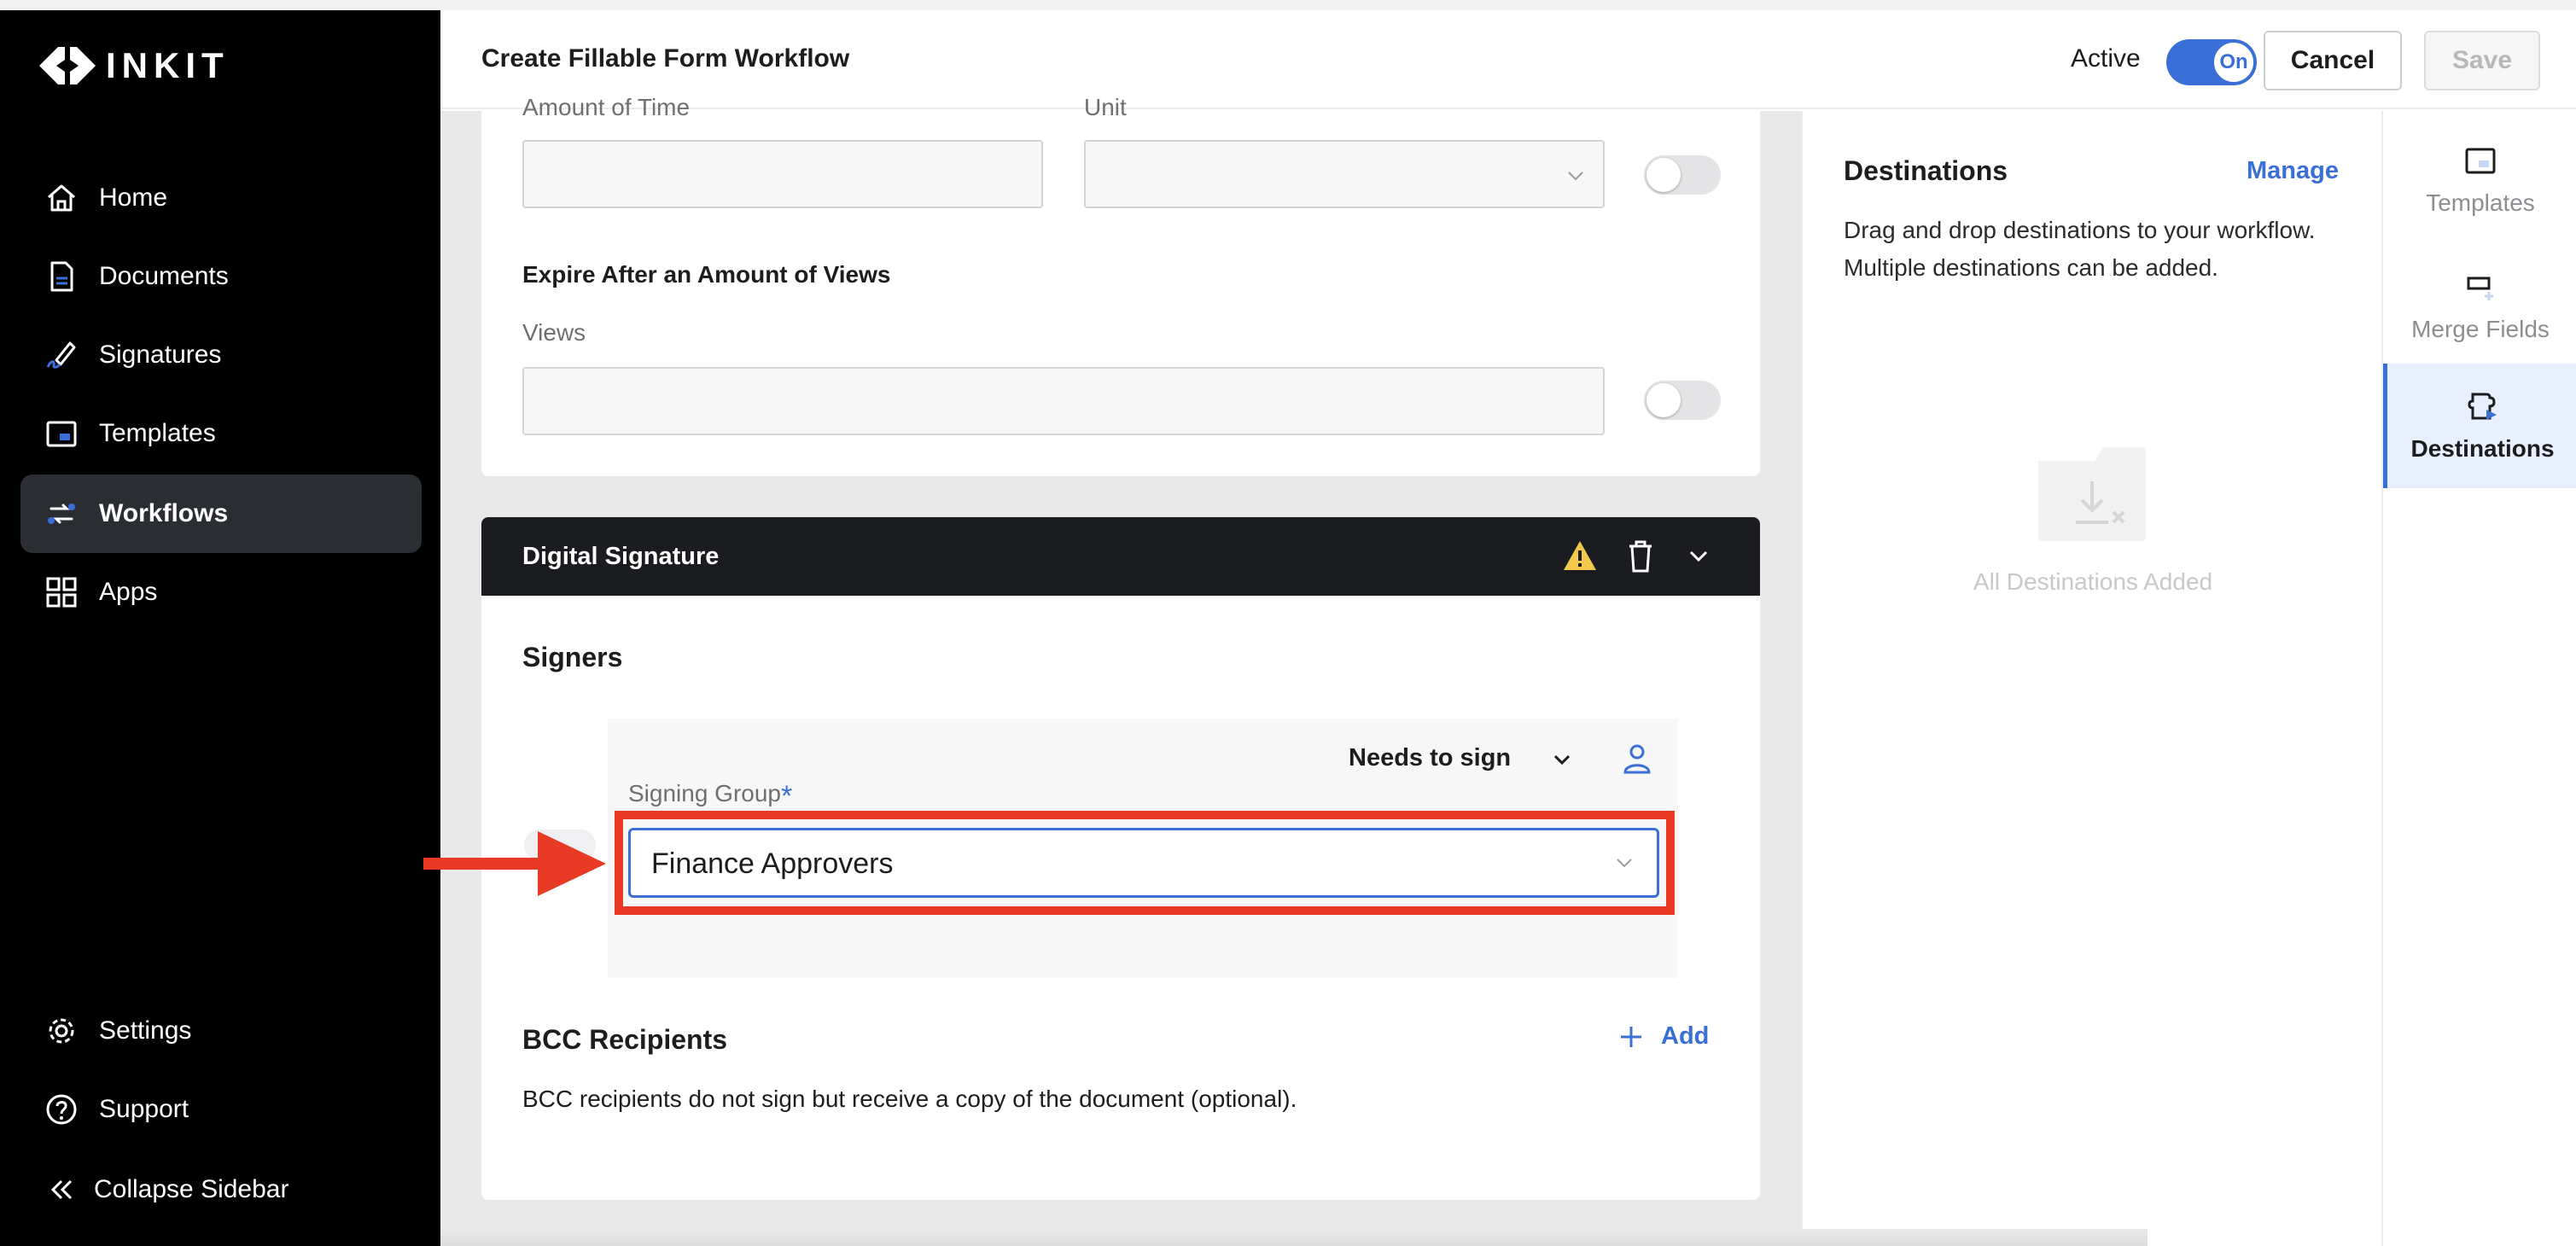 The image size is (2576, 1246). What do you see at coordinates (705, 793) in the screenshot?
I see `signing-group-label-text: Signing Group` at bounding box center [705, 793].